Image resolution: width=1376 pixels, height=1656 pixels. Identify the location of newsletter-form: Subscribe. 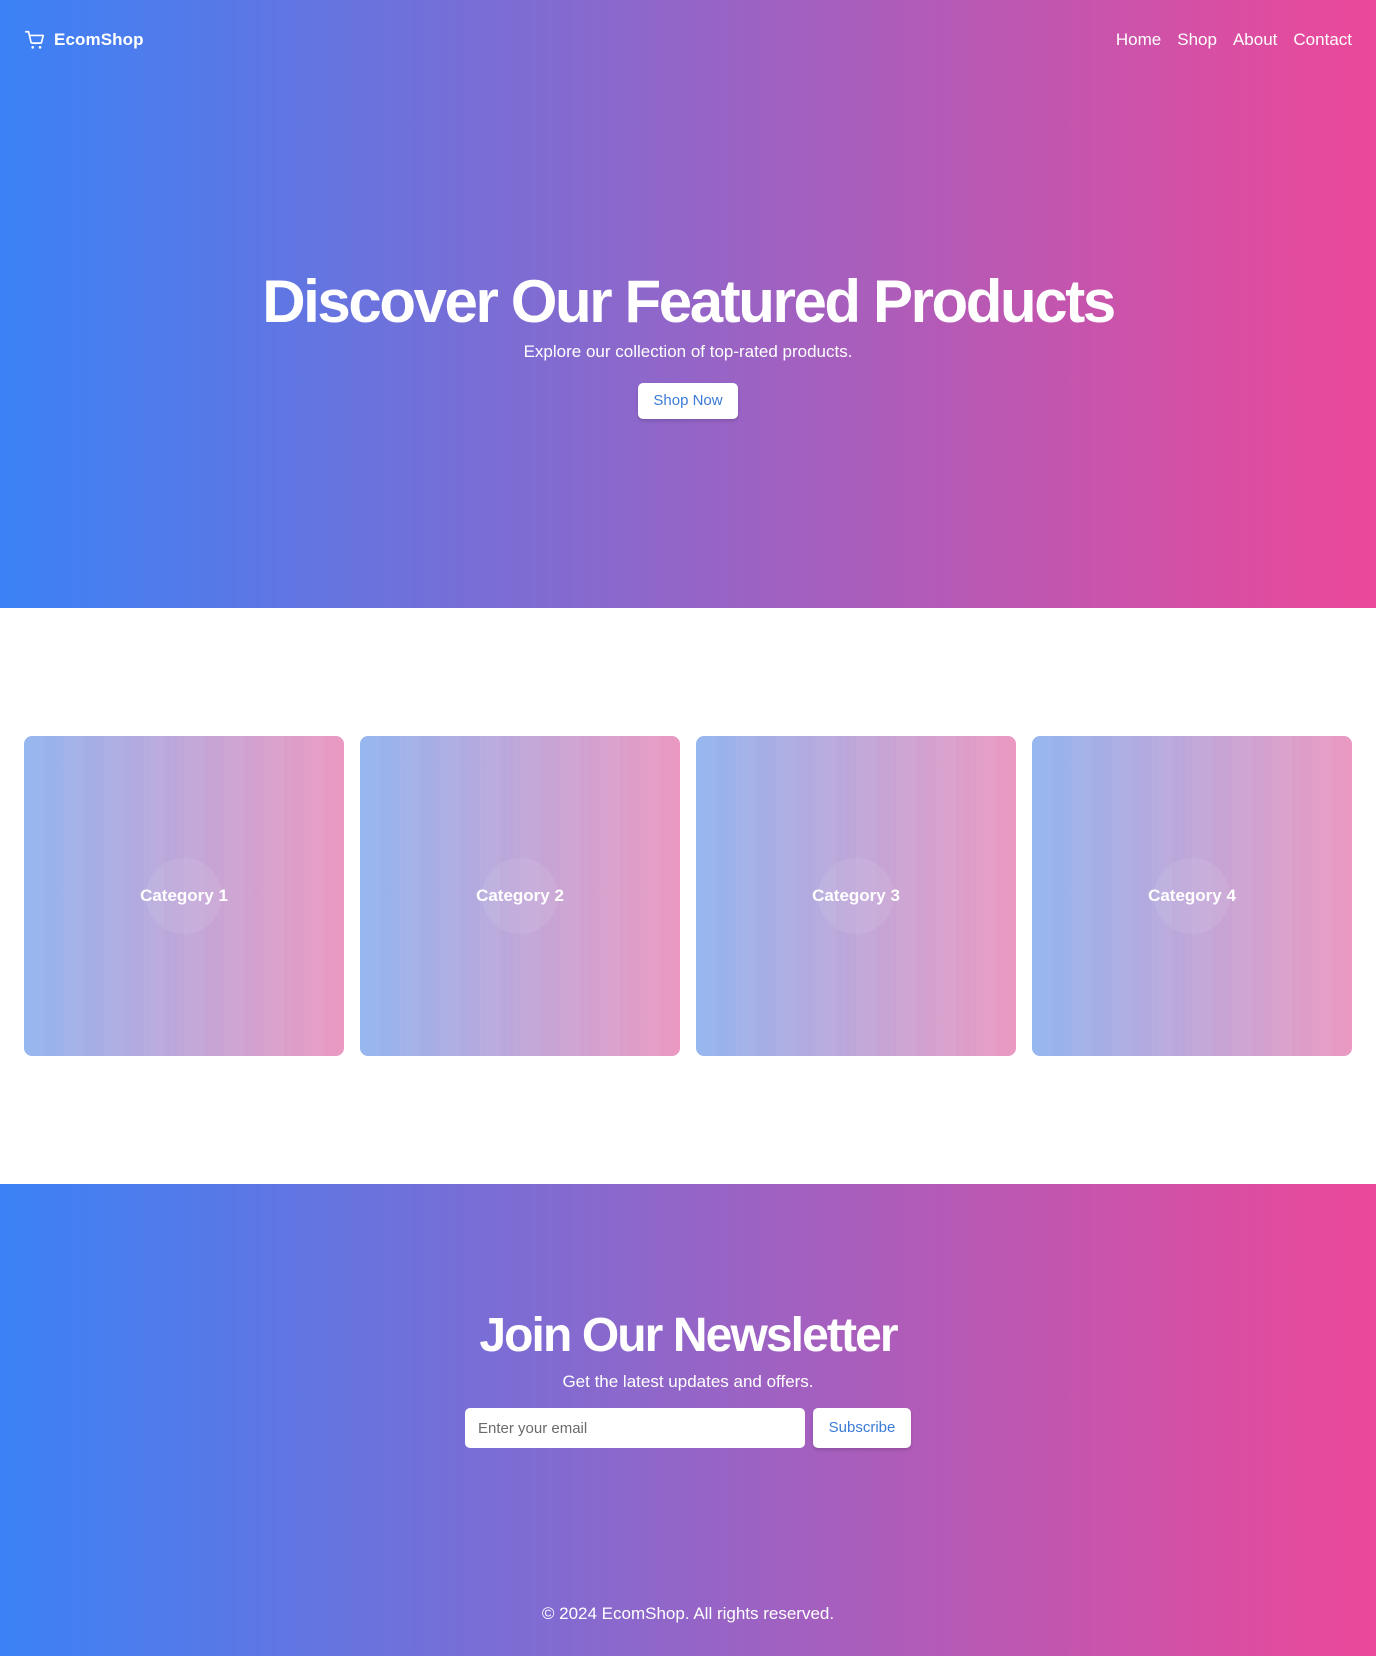
(688, 1428).